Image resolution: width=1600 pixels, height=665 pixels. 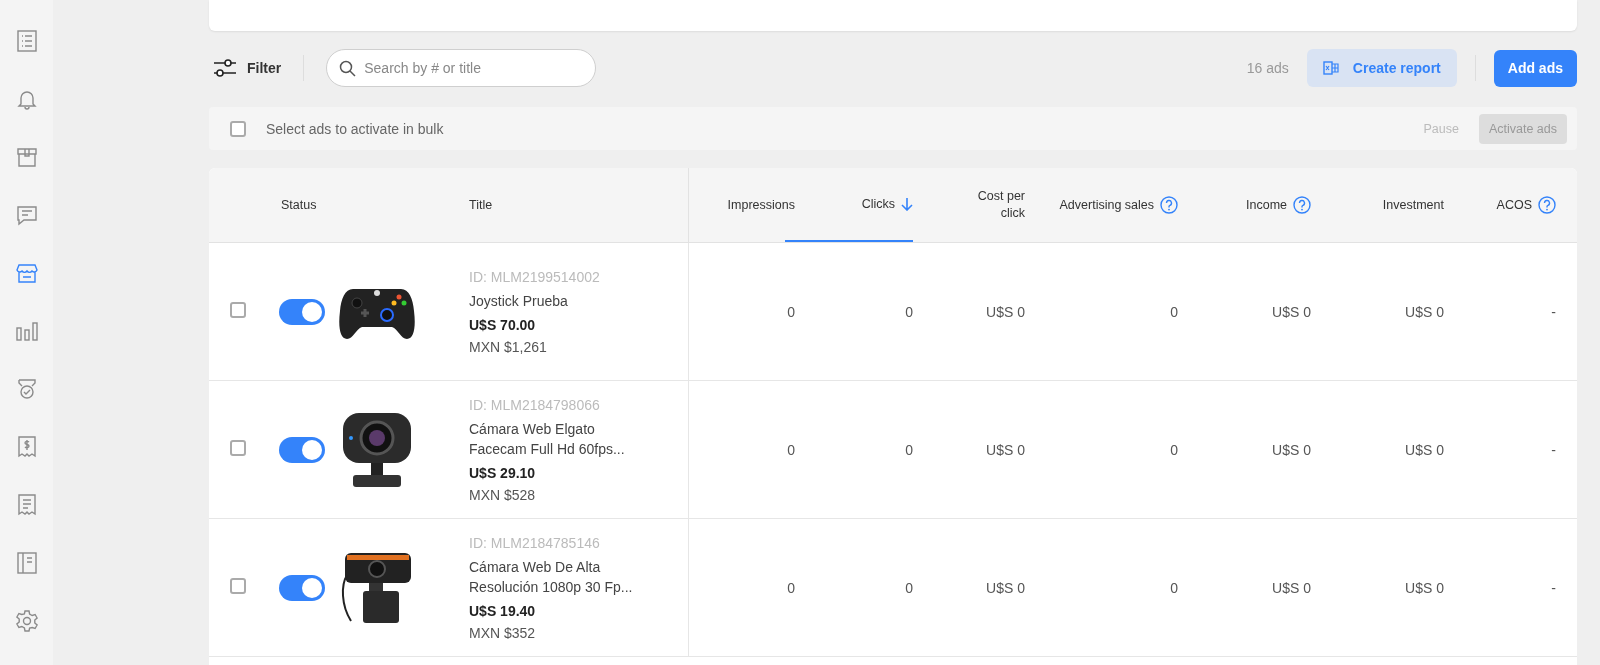 I want to click on column-header: Impressions, so click(x=761, y=205).